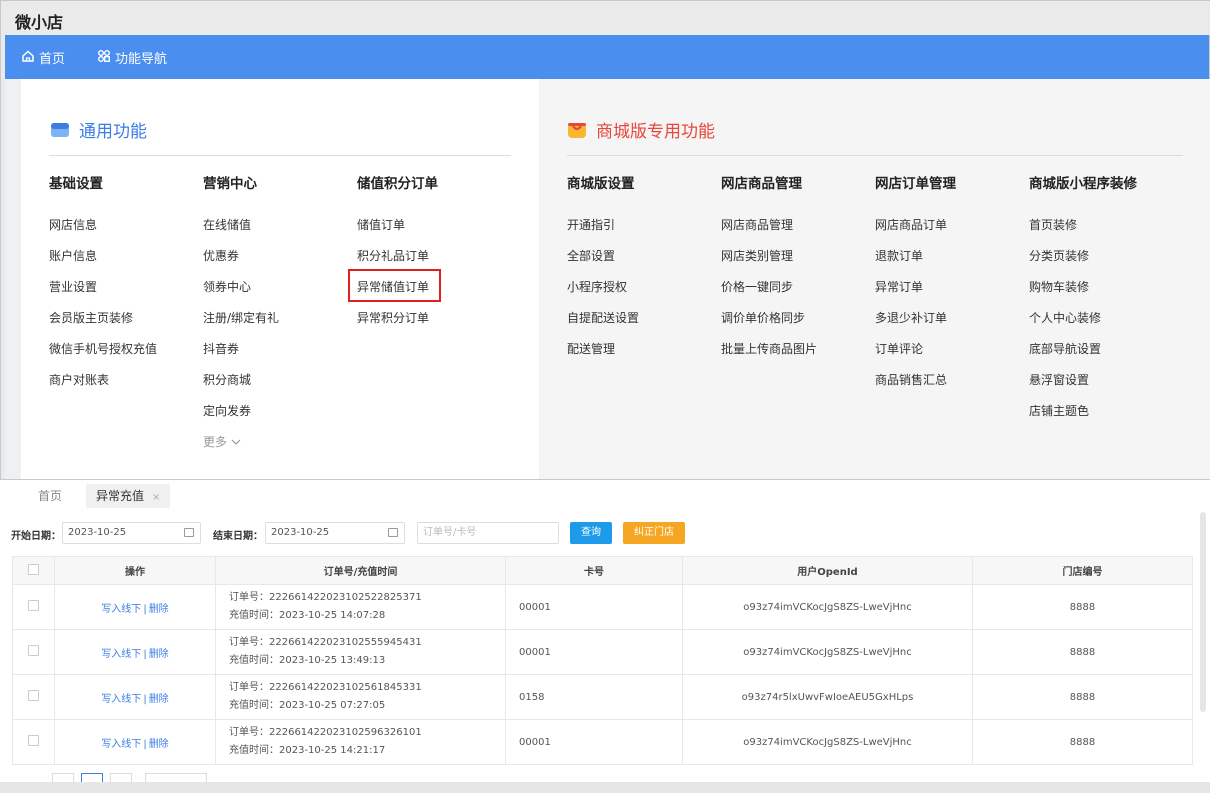 This screenshot has height=793, width=1210. I want to click on search-input: 订单号/卡号, so click(488, 533).